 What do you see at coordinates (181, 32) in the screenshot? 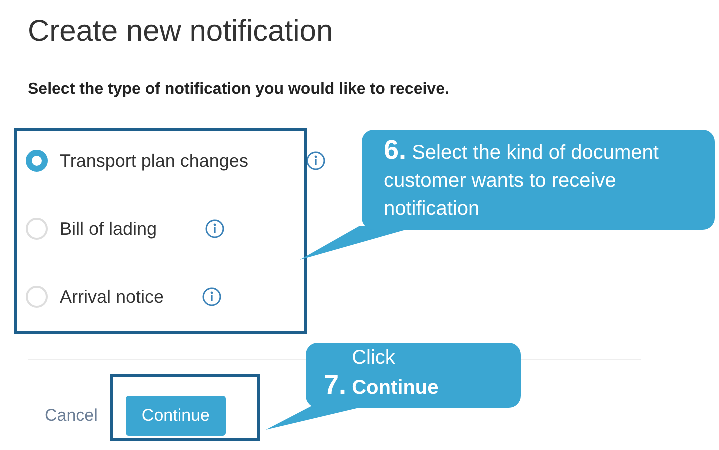
I see `dialog-title: Create new notification` at bounding box center [181, 32].